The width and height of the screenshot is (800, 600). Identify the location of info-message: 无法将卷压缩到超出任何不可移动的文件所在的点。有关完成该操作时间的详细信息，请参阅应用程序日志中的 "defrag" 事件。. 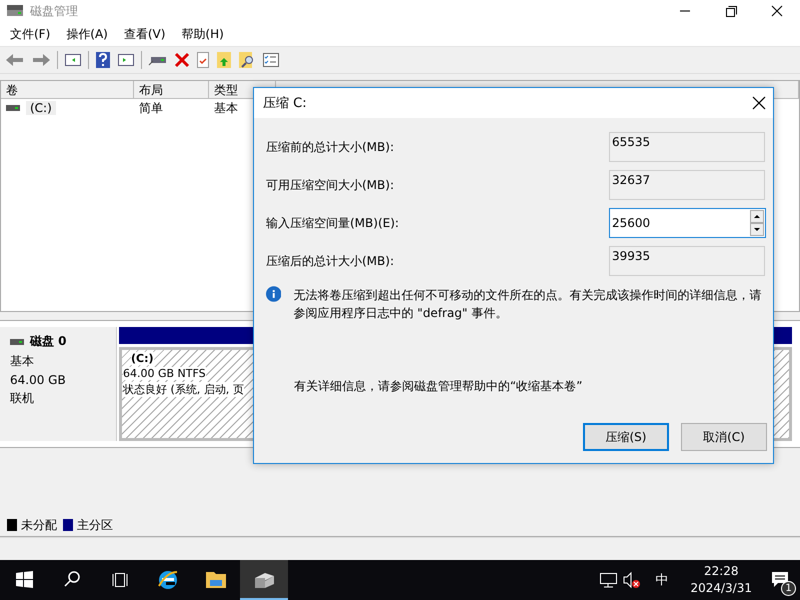
(527, 304).